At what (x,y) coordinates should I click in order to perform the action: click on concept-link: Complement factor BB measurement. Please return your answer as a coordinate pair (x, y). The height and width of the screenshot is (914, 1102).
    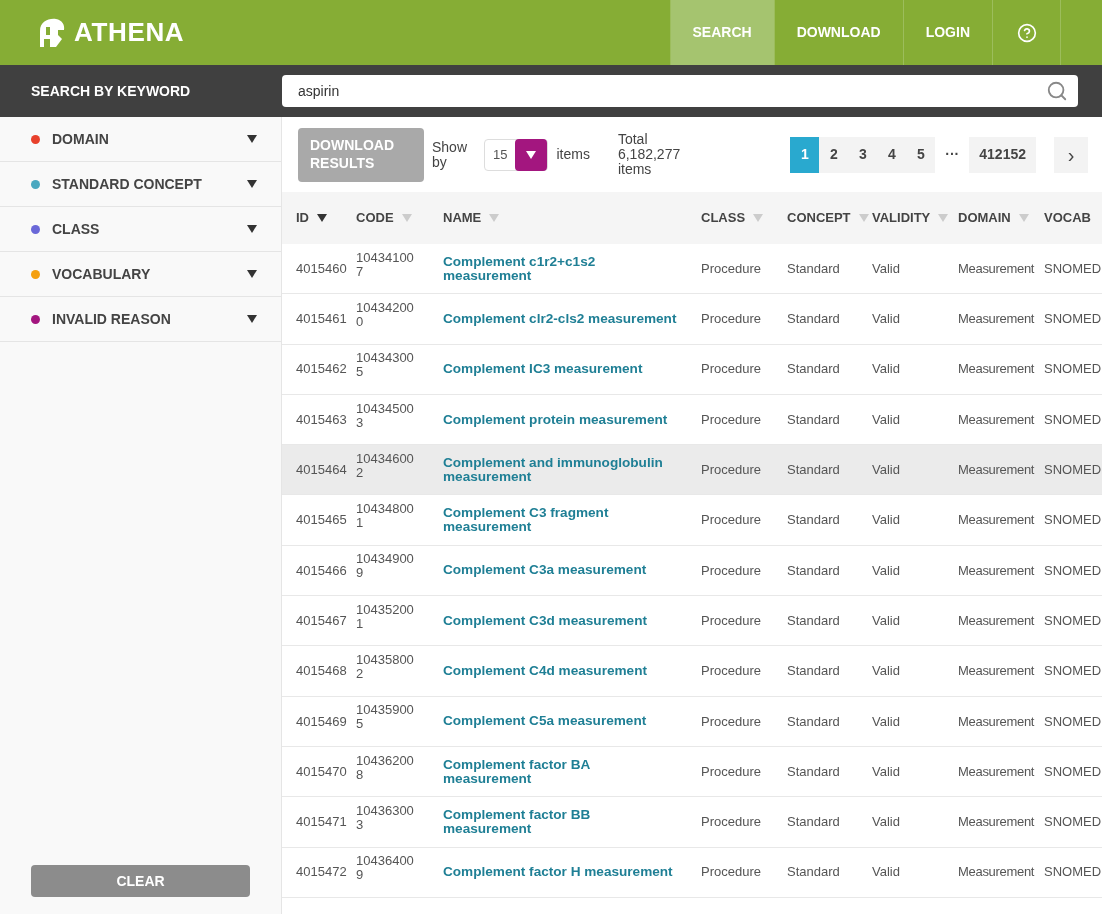
    Looking at the image, I should click on (560, 821).